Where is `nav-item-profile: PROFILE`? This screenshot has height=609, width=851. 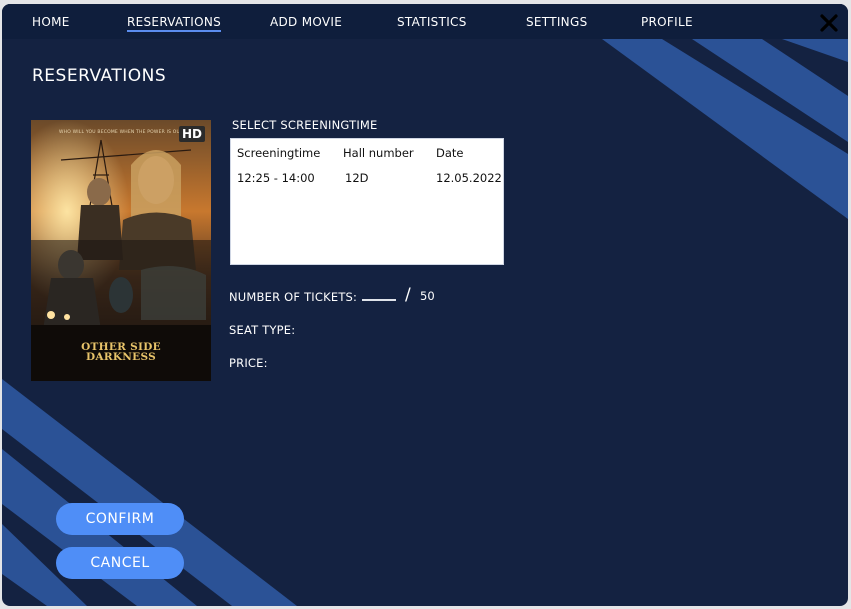 nav-item-profile: PROFILE is located at coordinates (667, 22).